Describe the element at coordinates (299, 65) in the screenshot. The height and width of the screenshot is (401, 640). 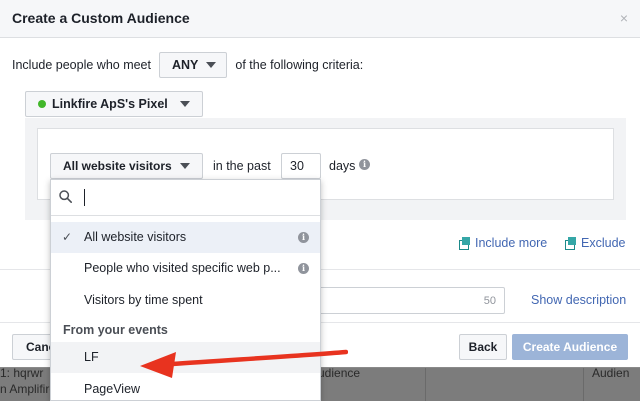
I see `criteria-suffix: of the following criteria:` at that location.